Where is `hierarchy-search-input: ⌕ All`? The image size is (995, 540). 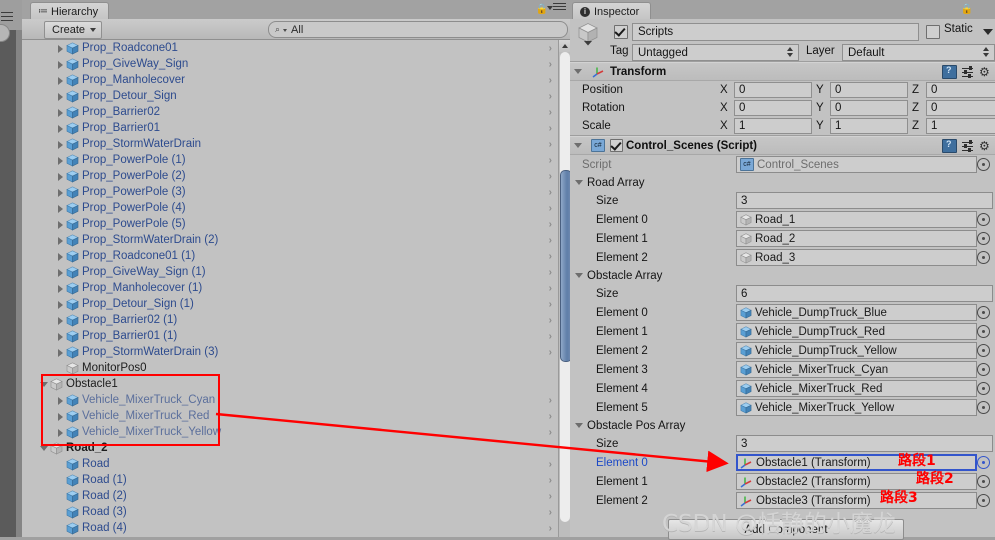
hierarchy-search-input: ⌕ All is located at coordinates (418, 29).